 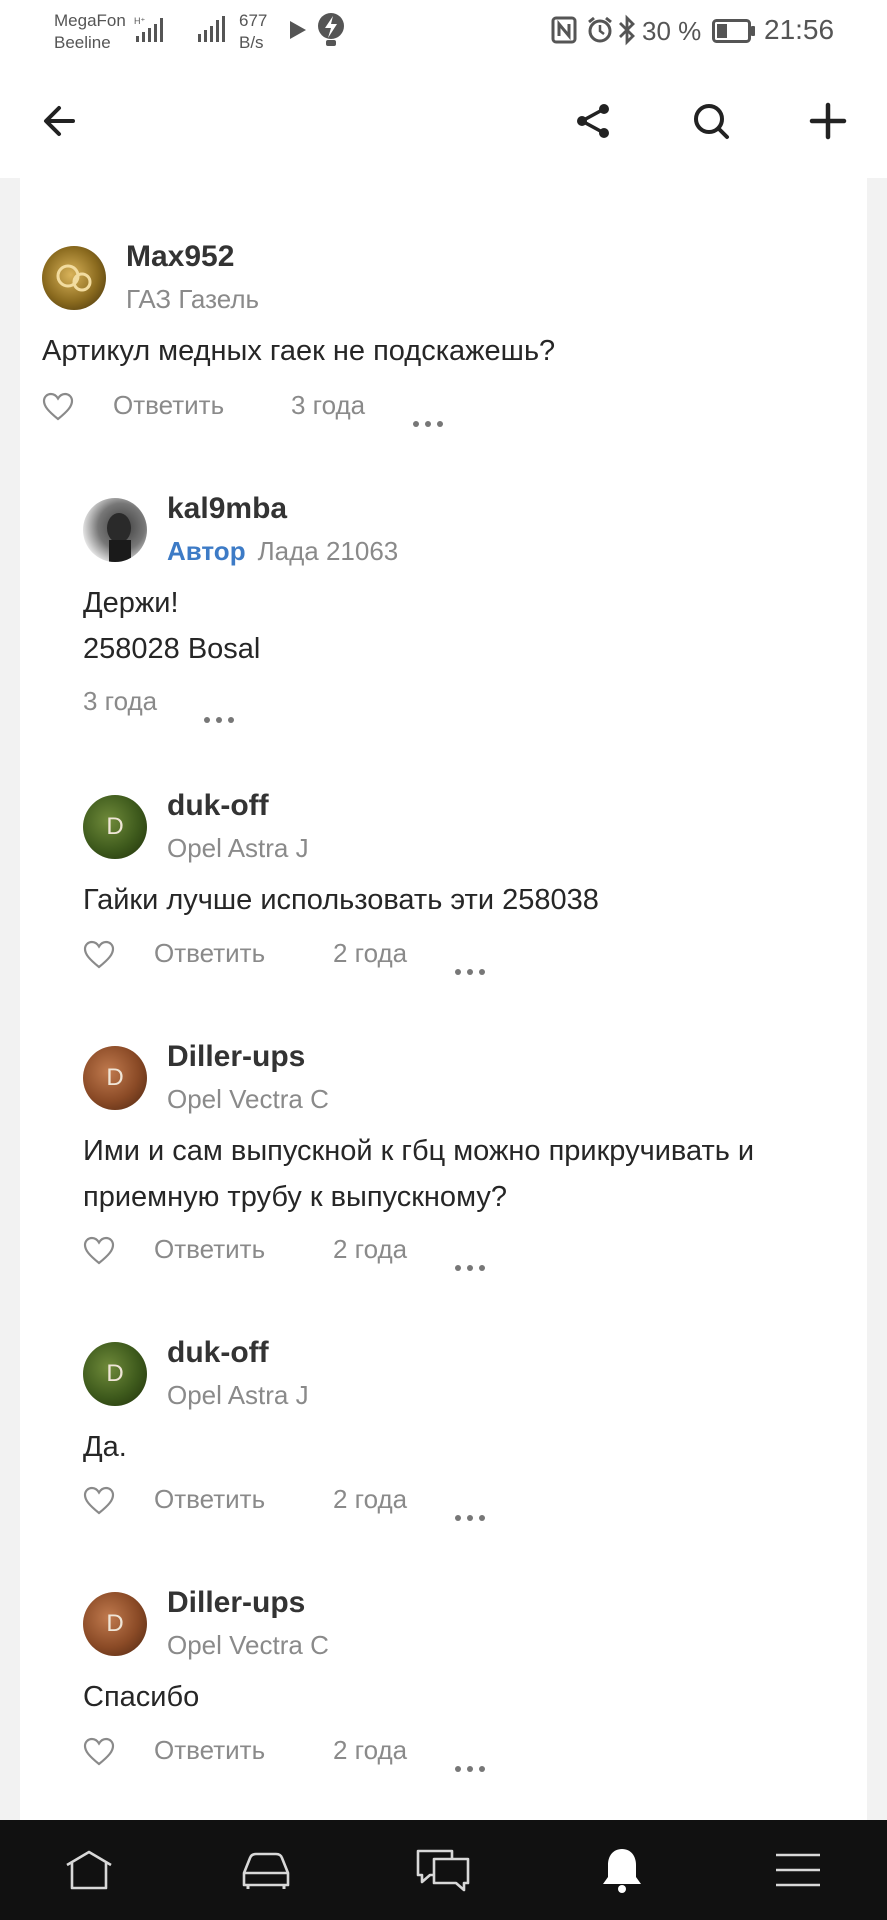 What do you see at coordinates (564, 30) in the screenshot?
I see `nfc-icon` at bounding box center [564, 30].